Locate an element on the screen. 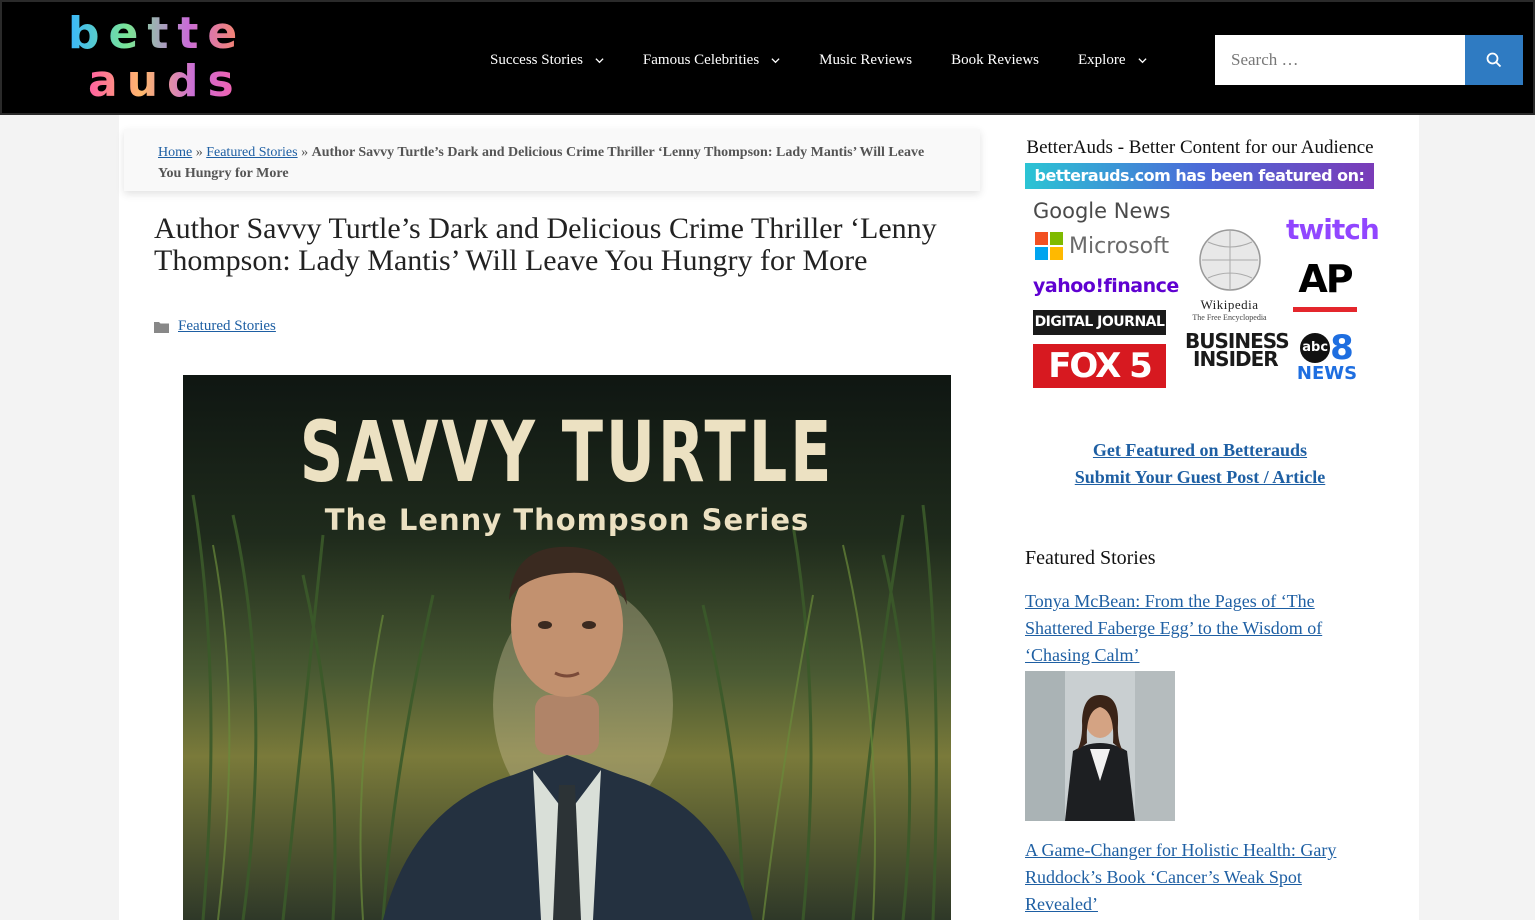 The image size is (1535, 920). featured-story-thumbnail is located at coordinates (1100, 746).